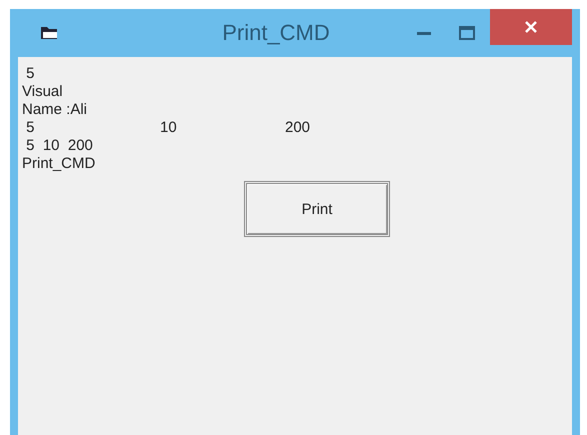  I want to click on close-icon, so click(531, 27).